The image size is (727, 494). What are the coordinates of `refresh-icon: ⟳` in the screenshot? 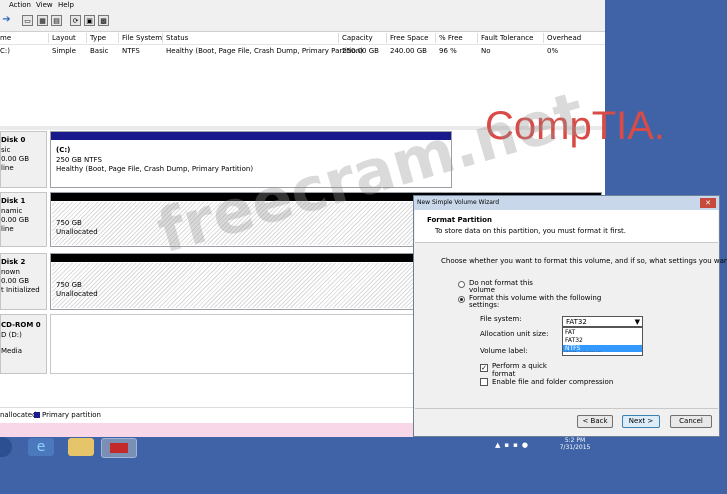 It's located at (75, 20).